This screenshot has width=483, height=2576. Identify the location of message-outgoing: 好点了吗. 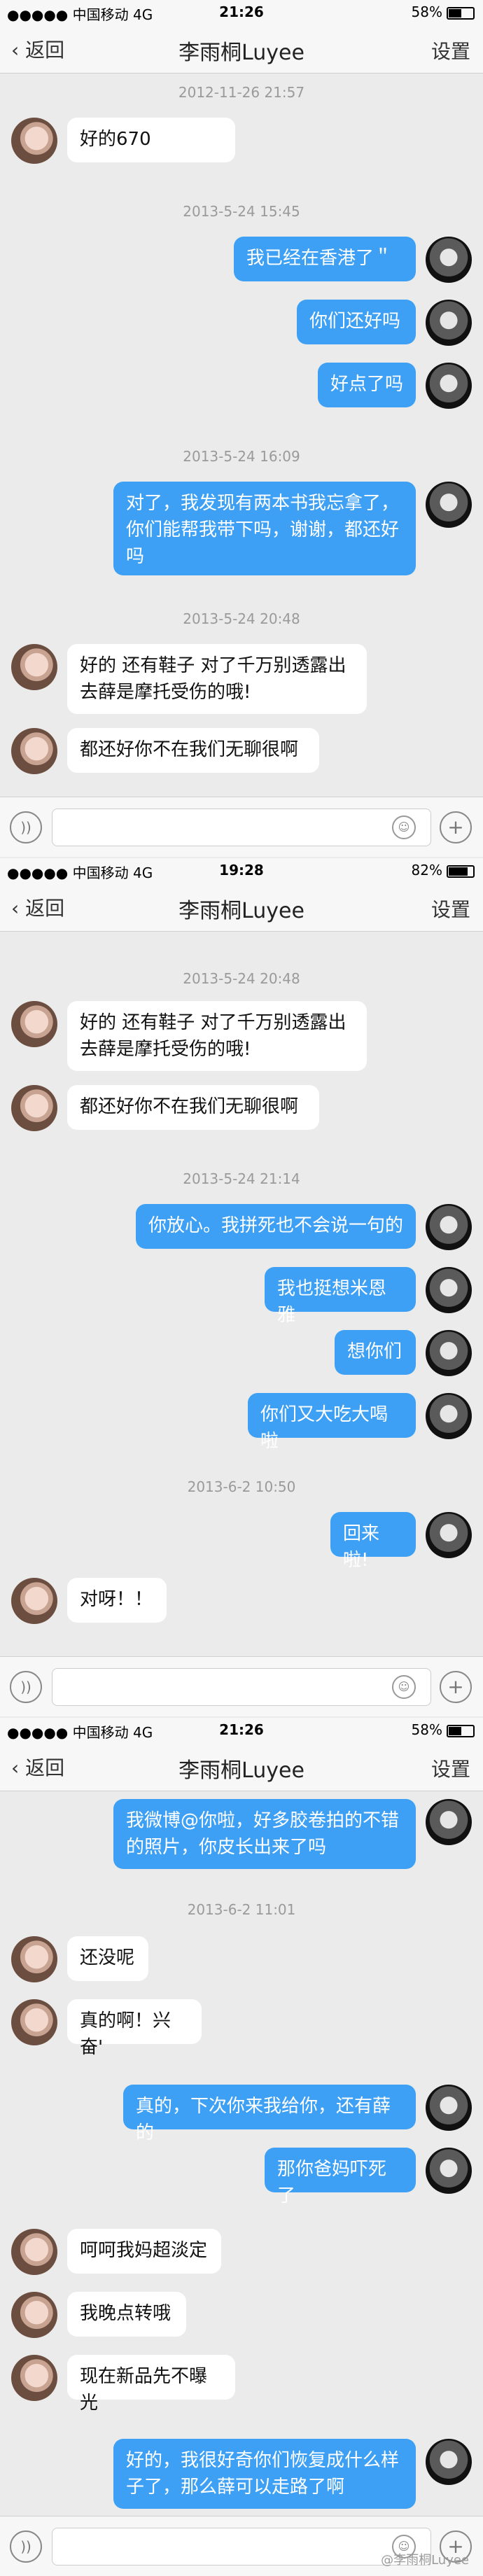
(367, 385).